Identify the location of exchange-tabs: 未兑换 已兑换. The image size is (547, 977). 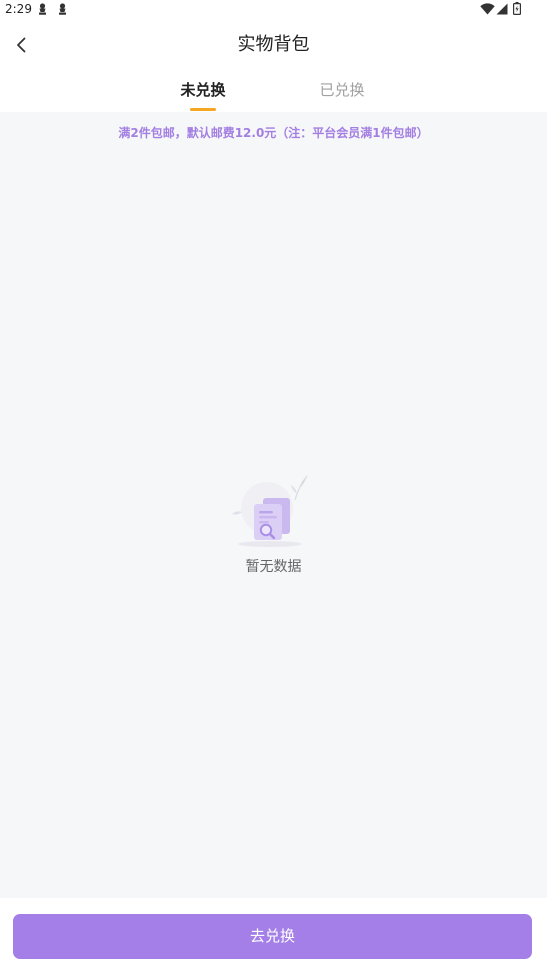
(273, 91).